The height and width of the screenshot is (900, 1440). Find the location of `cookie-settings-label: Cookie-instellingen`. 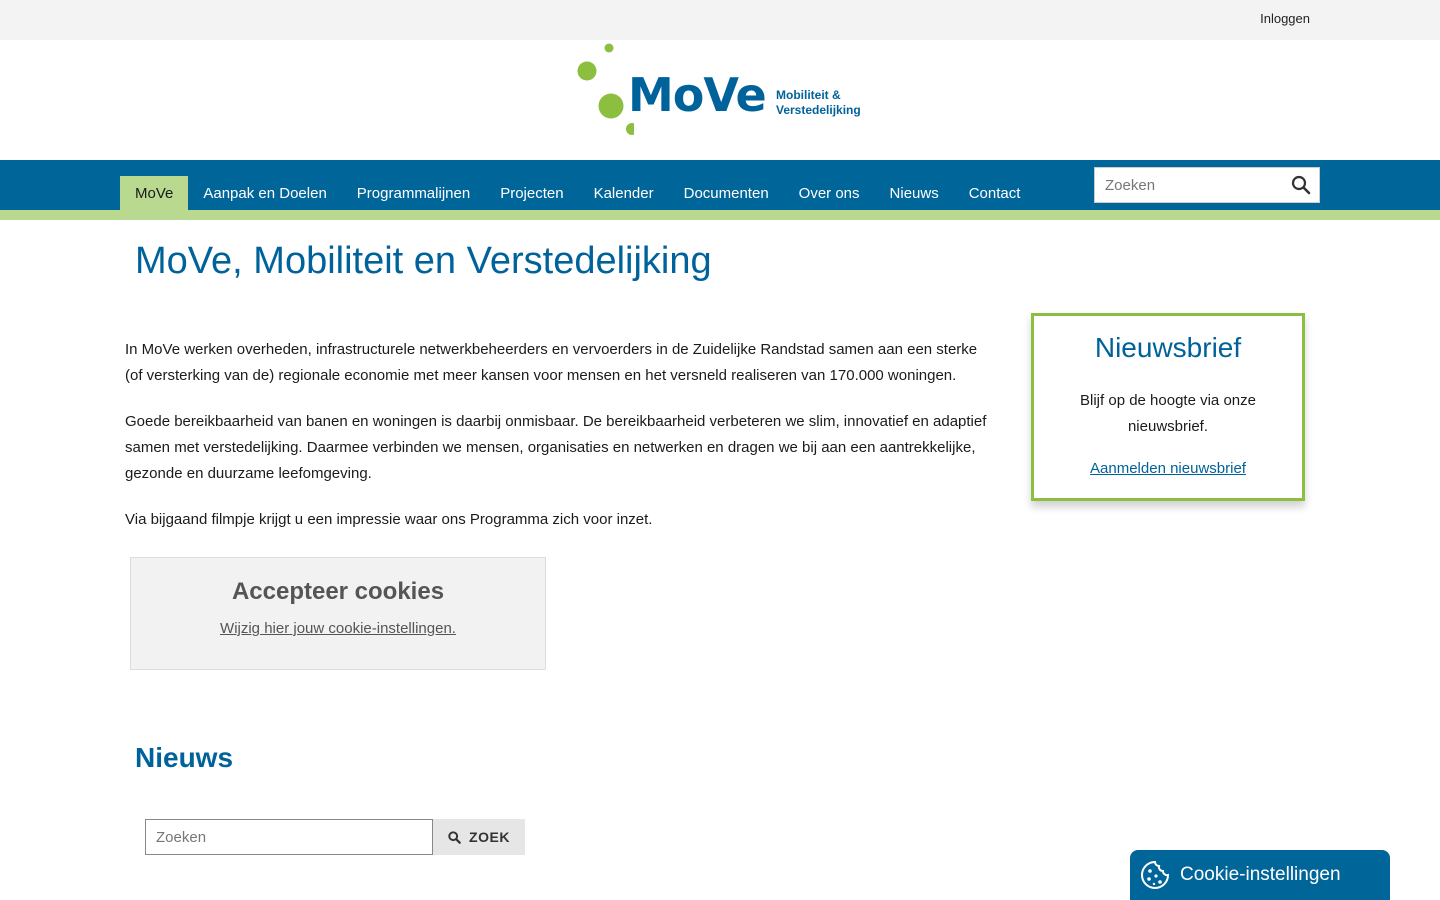

cookie-settings-label: Cookie-instellingen is located at coordinates (1260, 874).